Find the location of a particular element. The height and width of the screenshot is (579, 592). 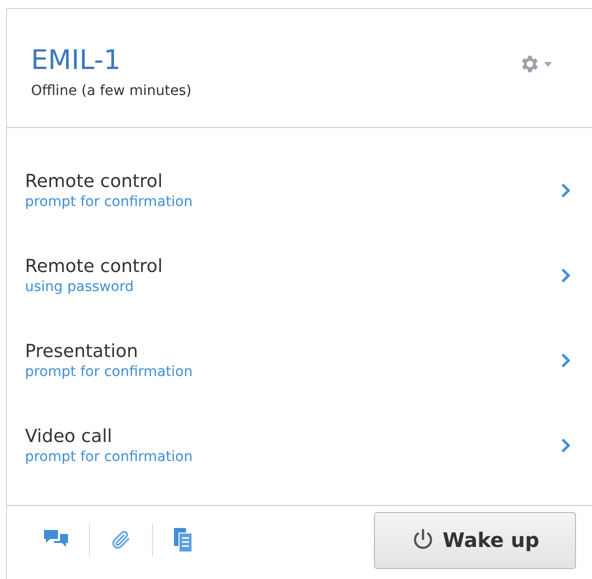

action-title: Presentation is located at coordinates (109, 351).